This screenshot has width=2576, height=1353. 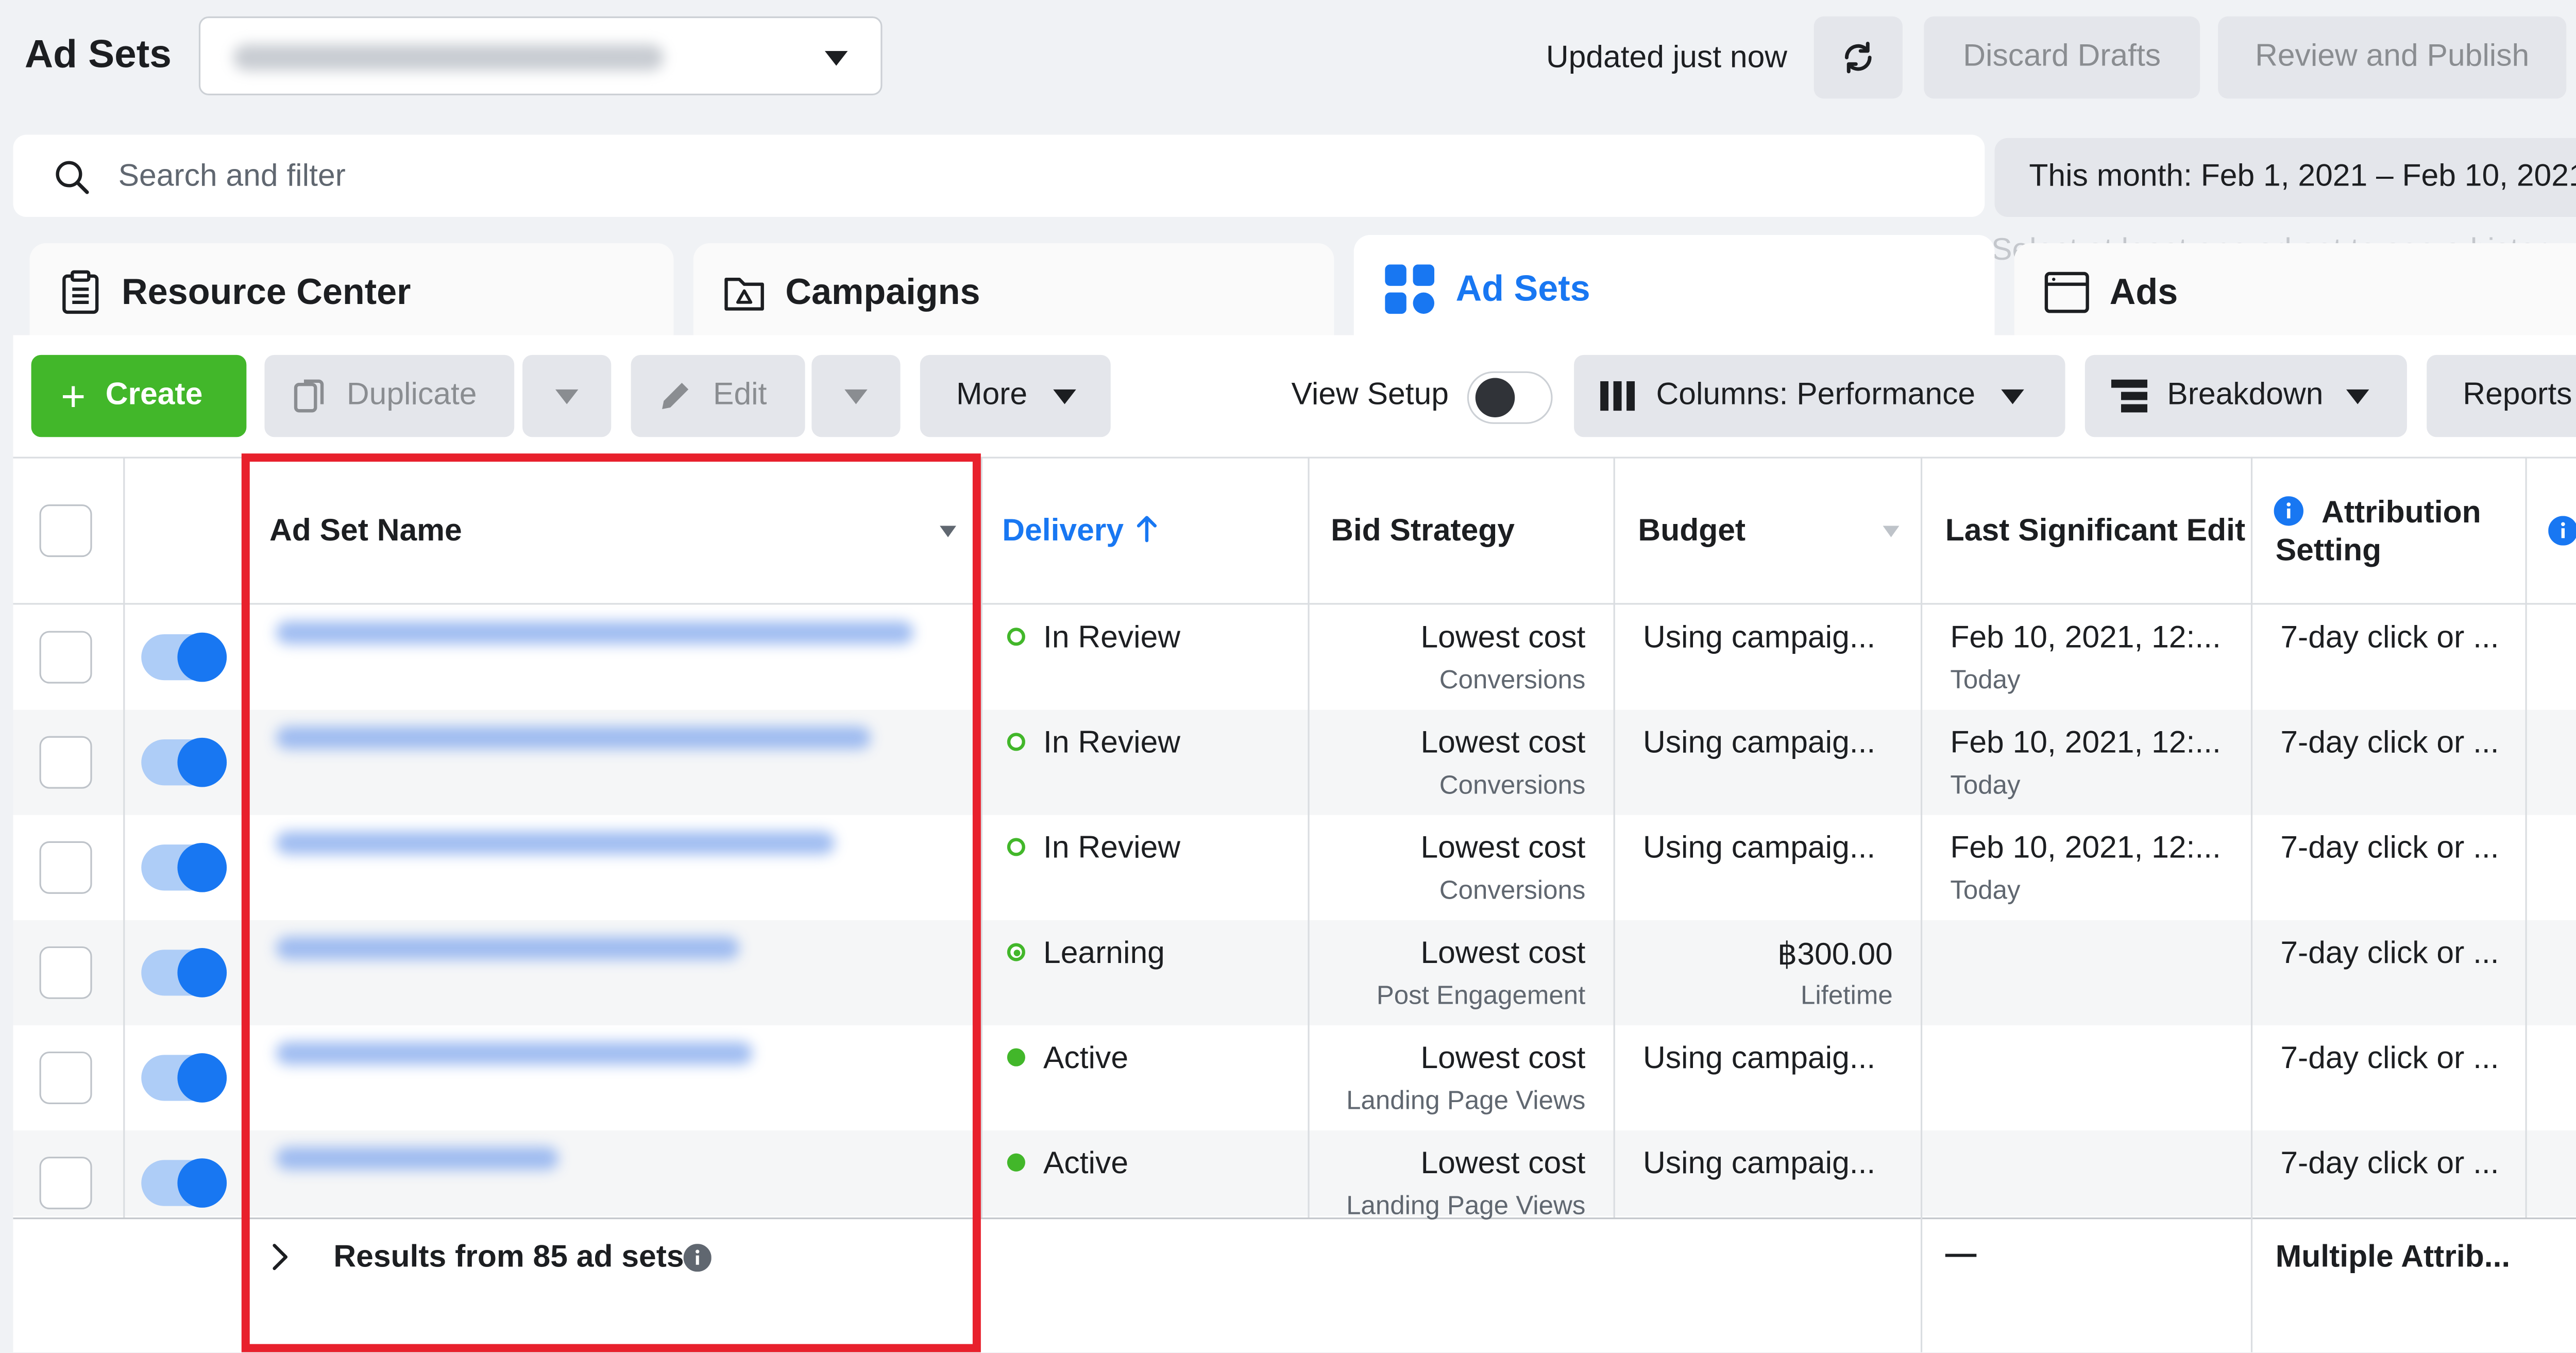 What do you see at coordinates (98, 54) in the screenshot?
I see `page-title: Ad Sets` at bounding box center [98, 54].